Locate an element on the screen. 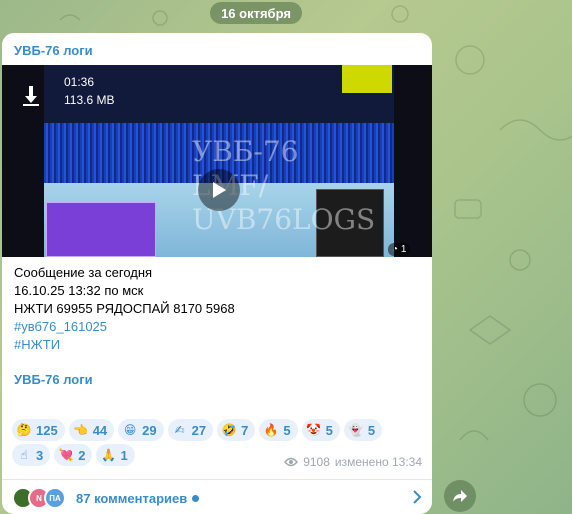 The image size is (572, 514). ghost-icon: 👻 is located at coordinates (356, 430).